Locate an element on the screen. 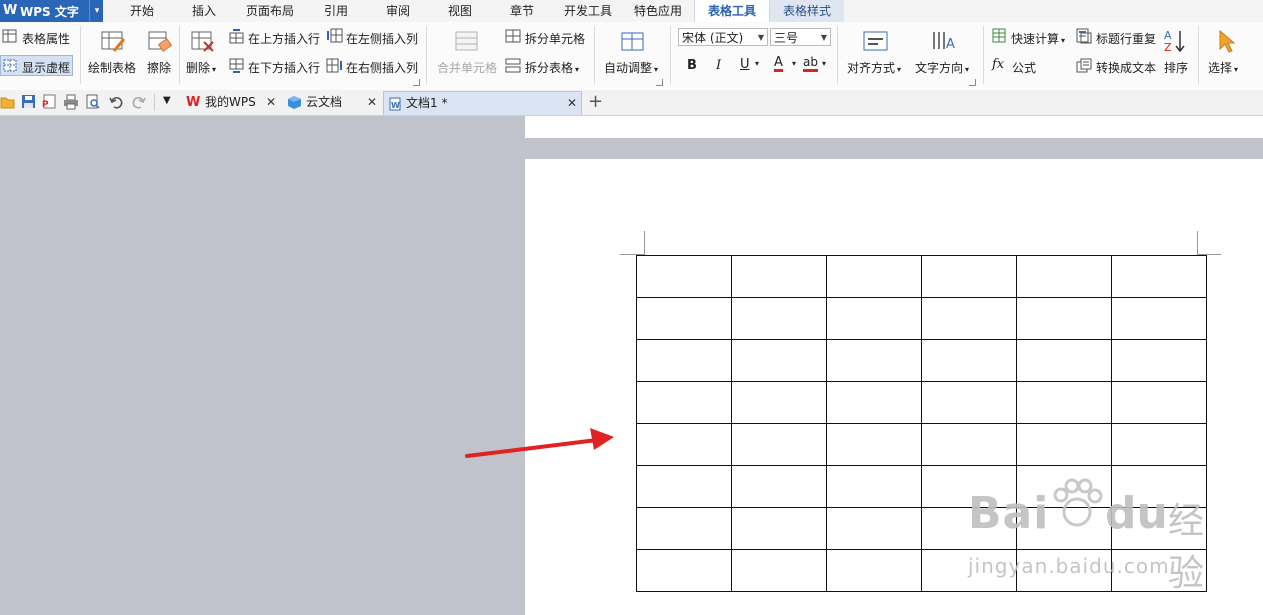  split-table-button: 拆分表格 ▾ is located at coordinates (552, 67).